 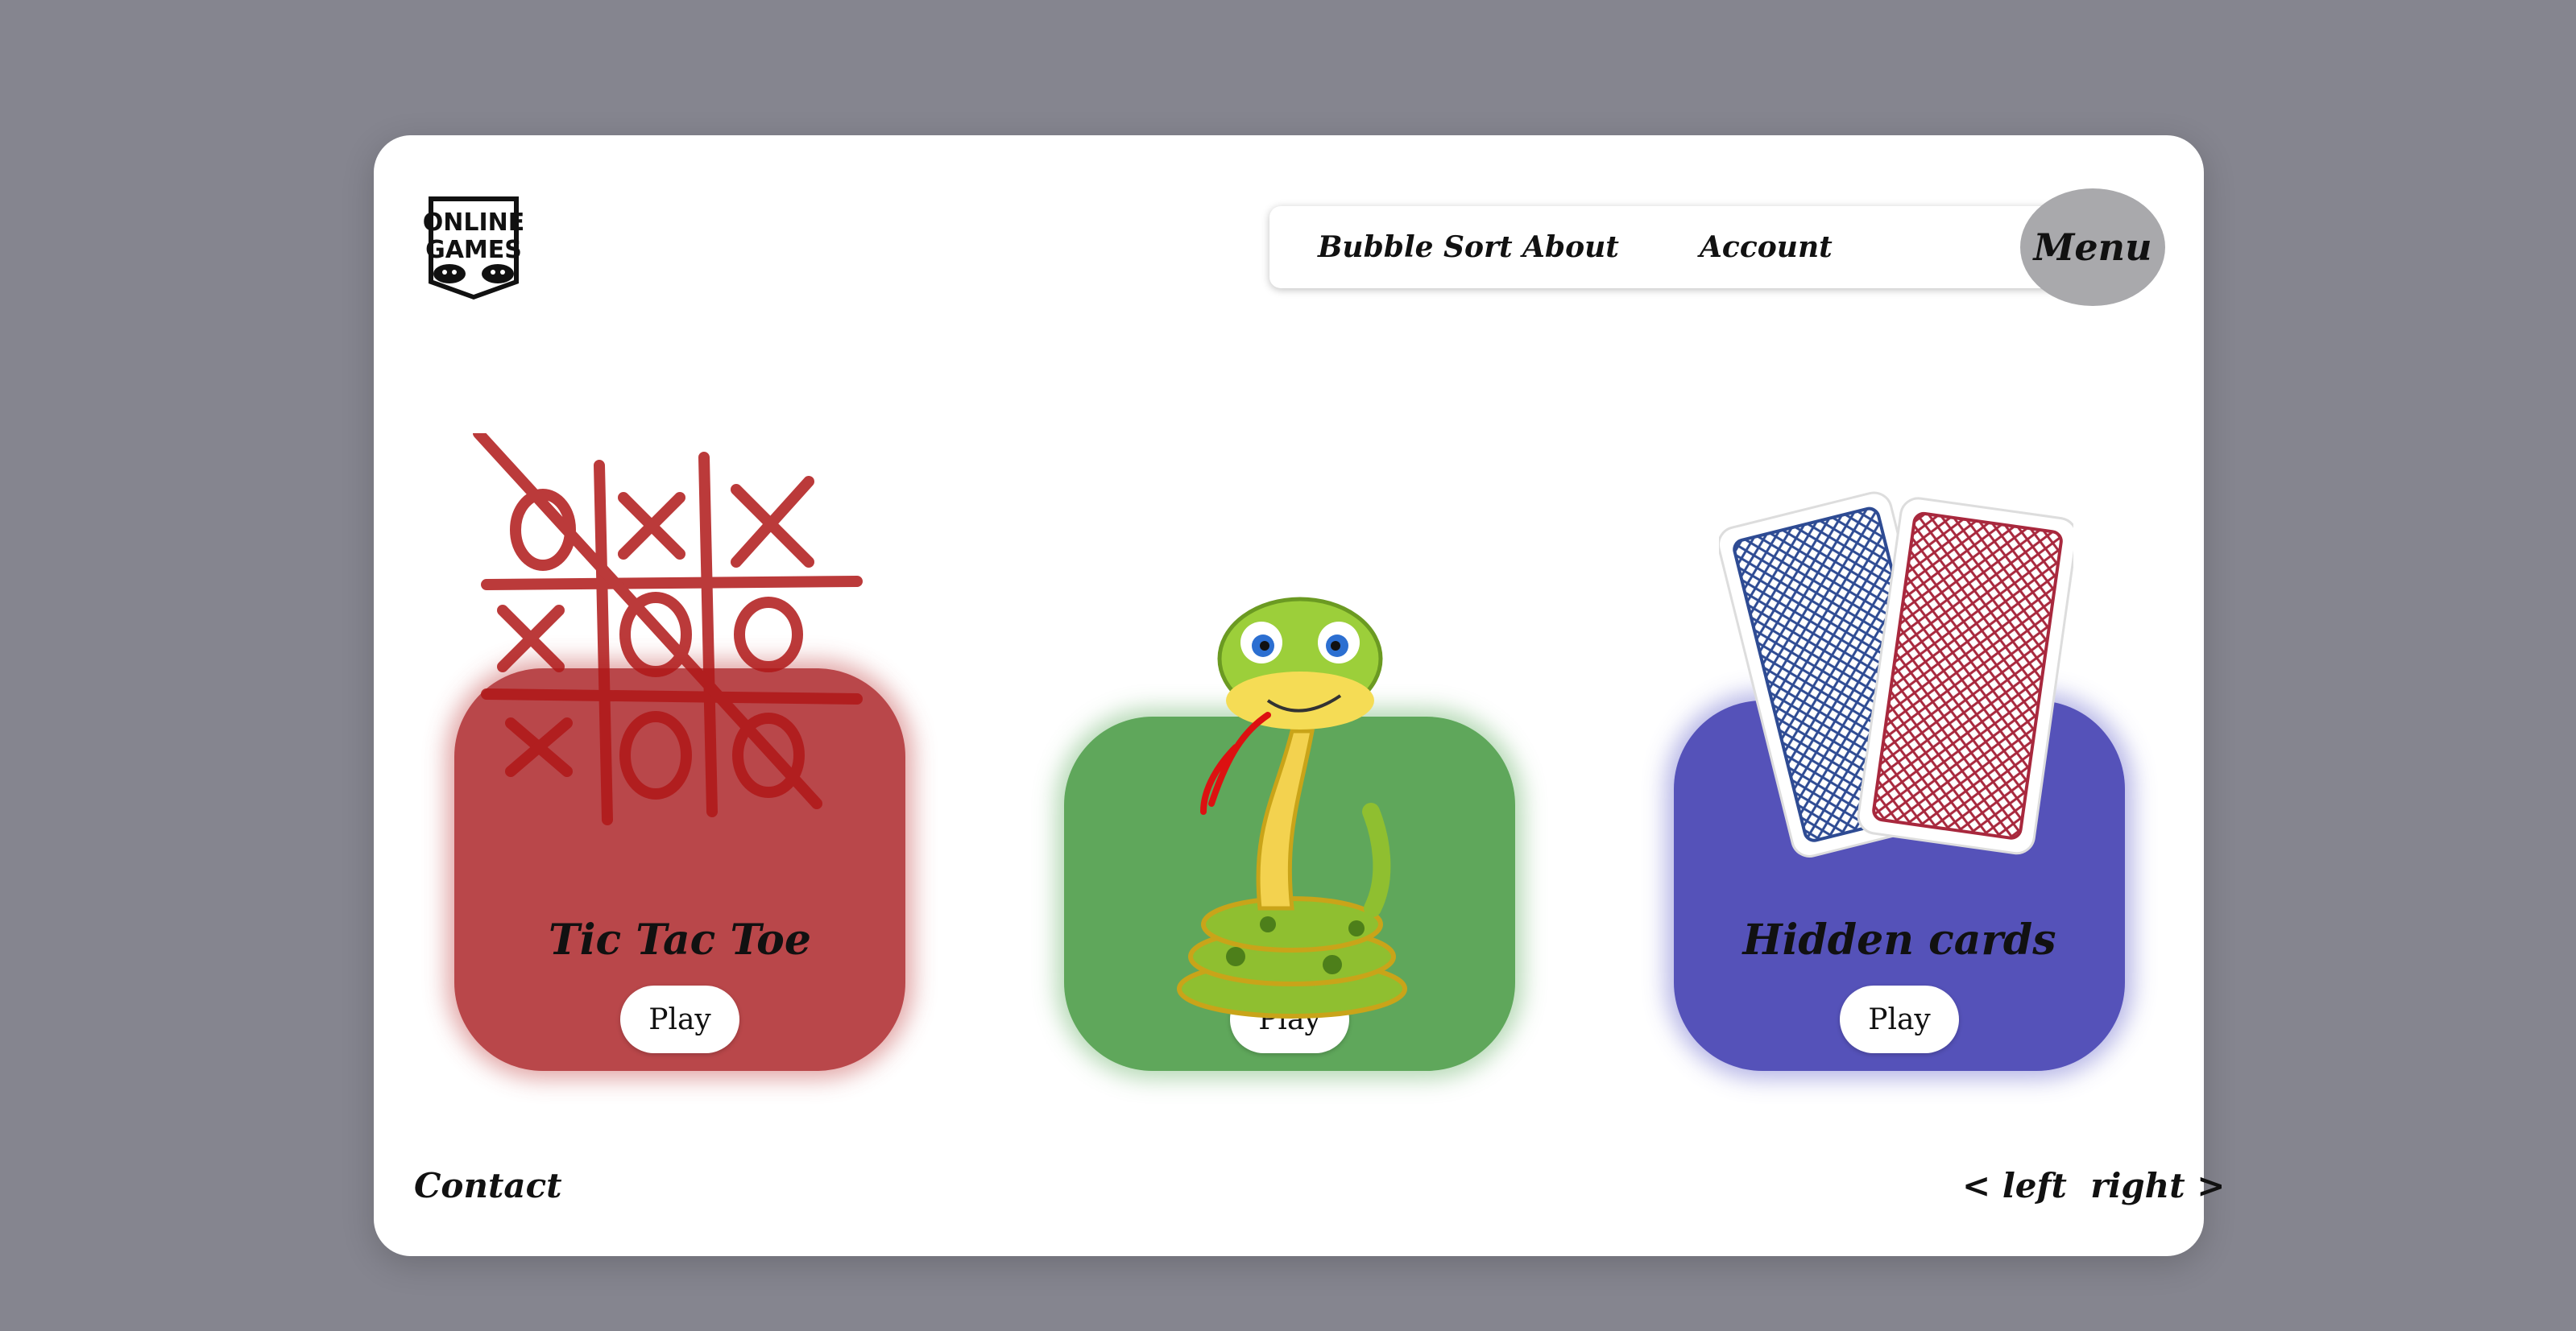 What do you see at coordinates (1899, 940) in the screenshot?
I see `card-title: Hidden cards` at bounding box center [1899, 940].